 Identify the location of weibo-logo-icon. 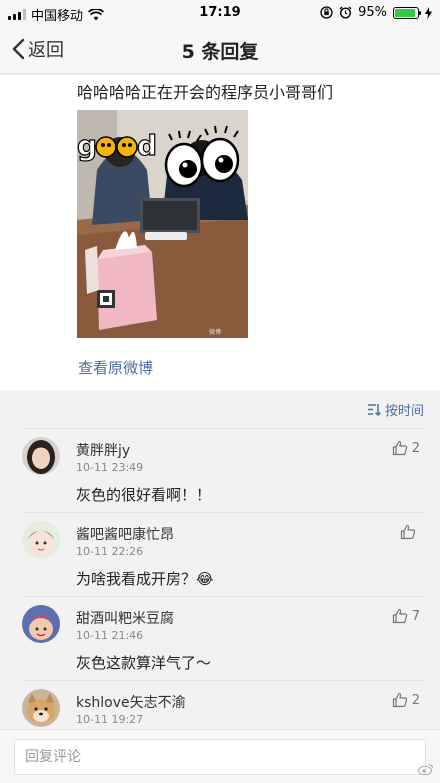
(425, 769).